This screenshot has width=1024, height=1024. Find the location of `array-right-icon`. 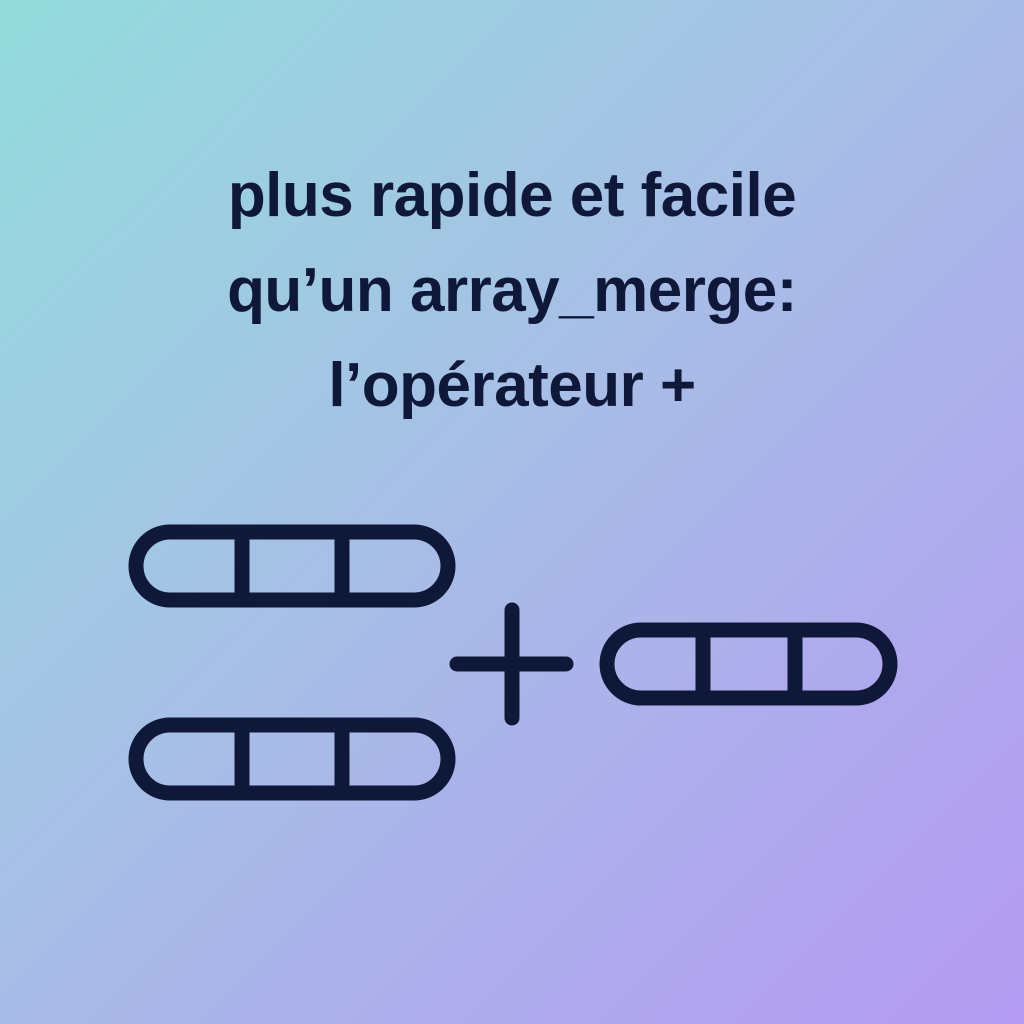

array-right-icon is located at coordinates (748, 664).